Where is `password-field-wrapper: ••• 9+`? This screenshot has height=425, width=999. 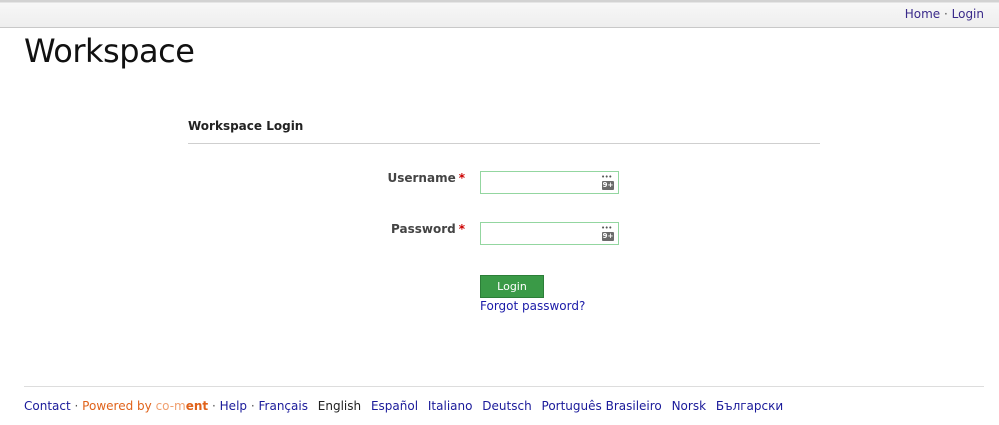 password-field-wrapper: ••• 9+ is located at coordinates (549, 233).